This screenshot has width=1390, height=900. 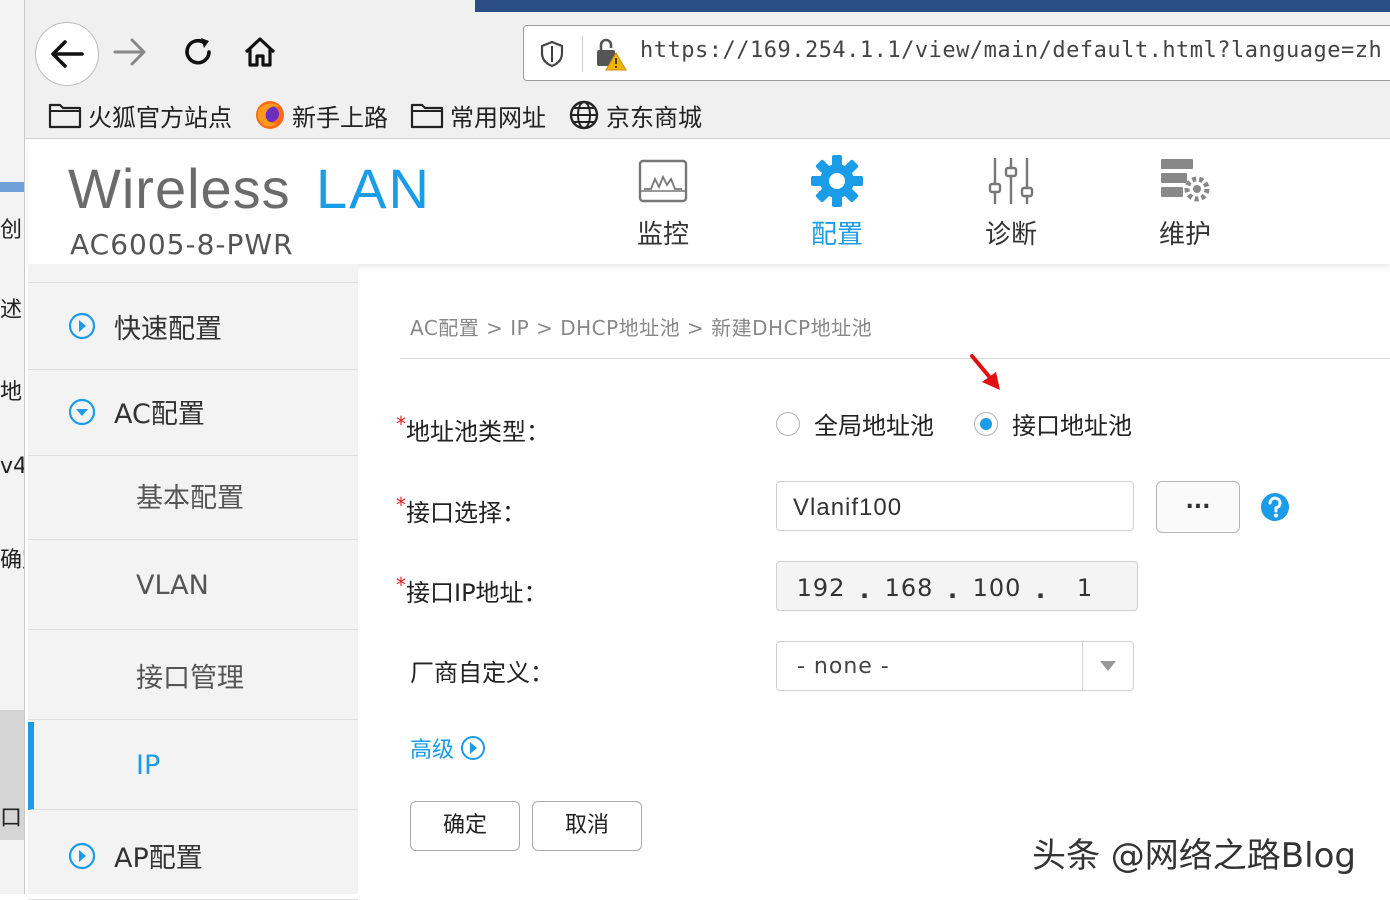 What do you see at coordinates (482, 673) in the screenshot?
I see `vendor-label: 厂商自定义：` at bounding box center [482, 673].